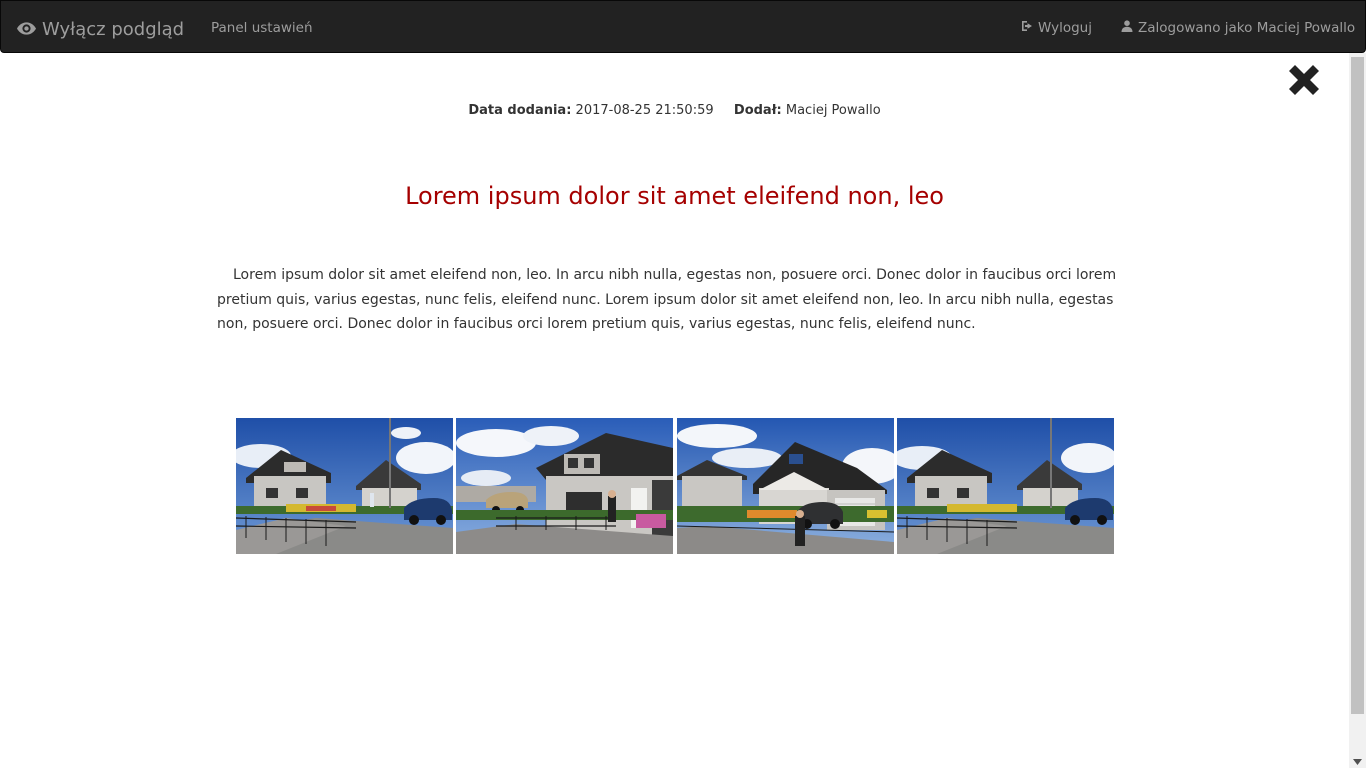  What do you see at coordinates (1304, 84) in the screenshot?
I see `close-icon` at bounding box center [1304, 84].